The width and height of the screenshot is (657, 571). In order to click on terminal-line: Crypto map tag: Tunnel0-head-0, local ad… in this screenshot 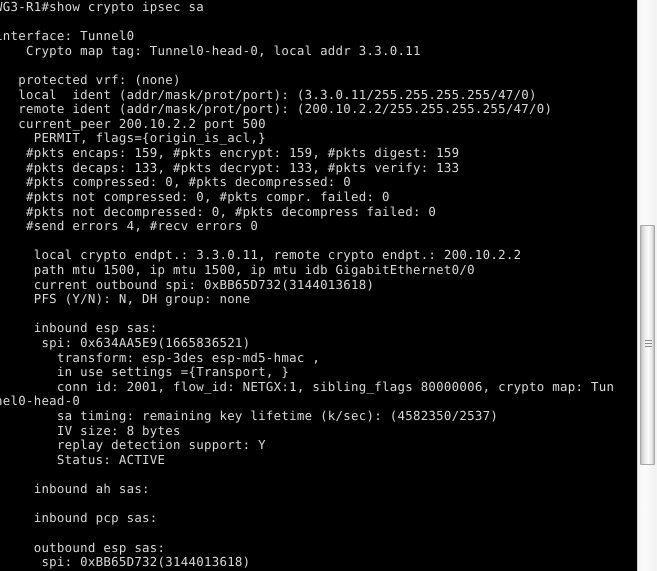, I will do `click(210, 50)`.